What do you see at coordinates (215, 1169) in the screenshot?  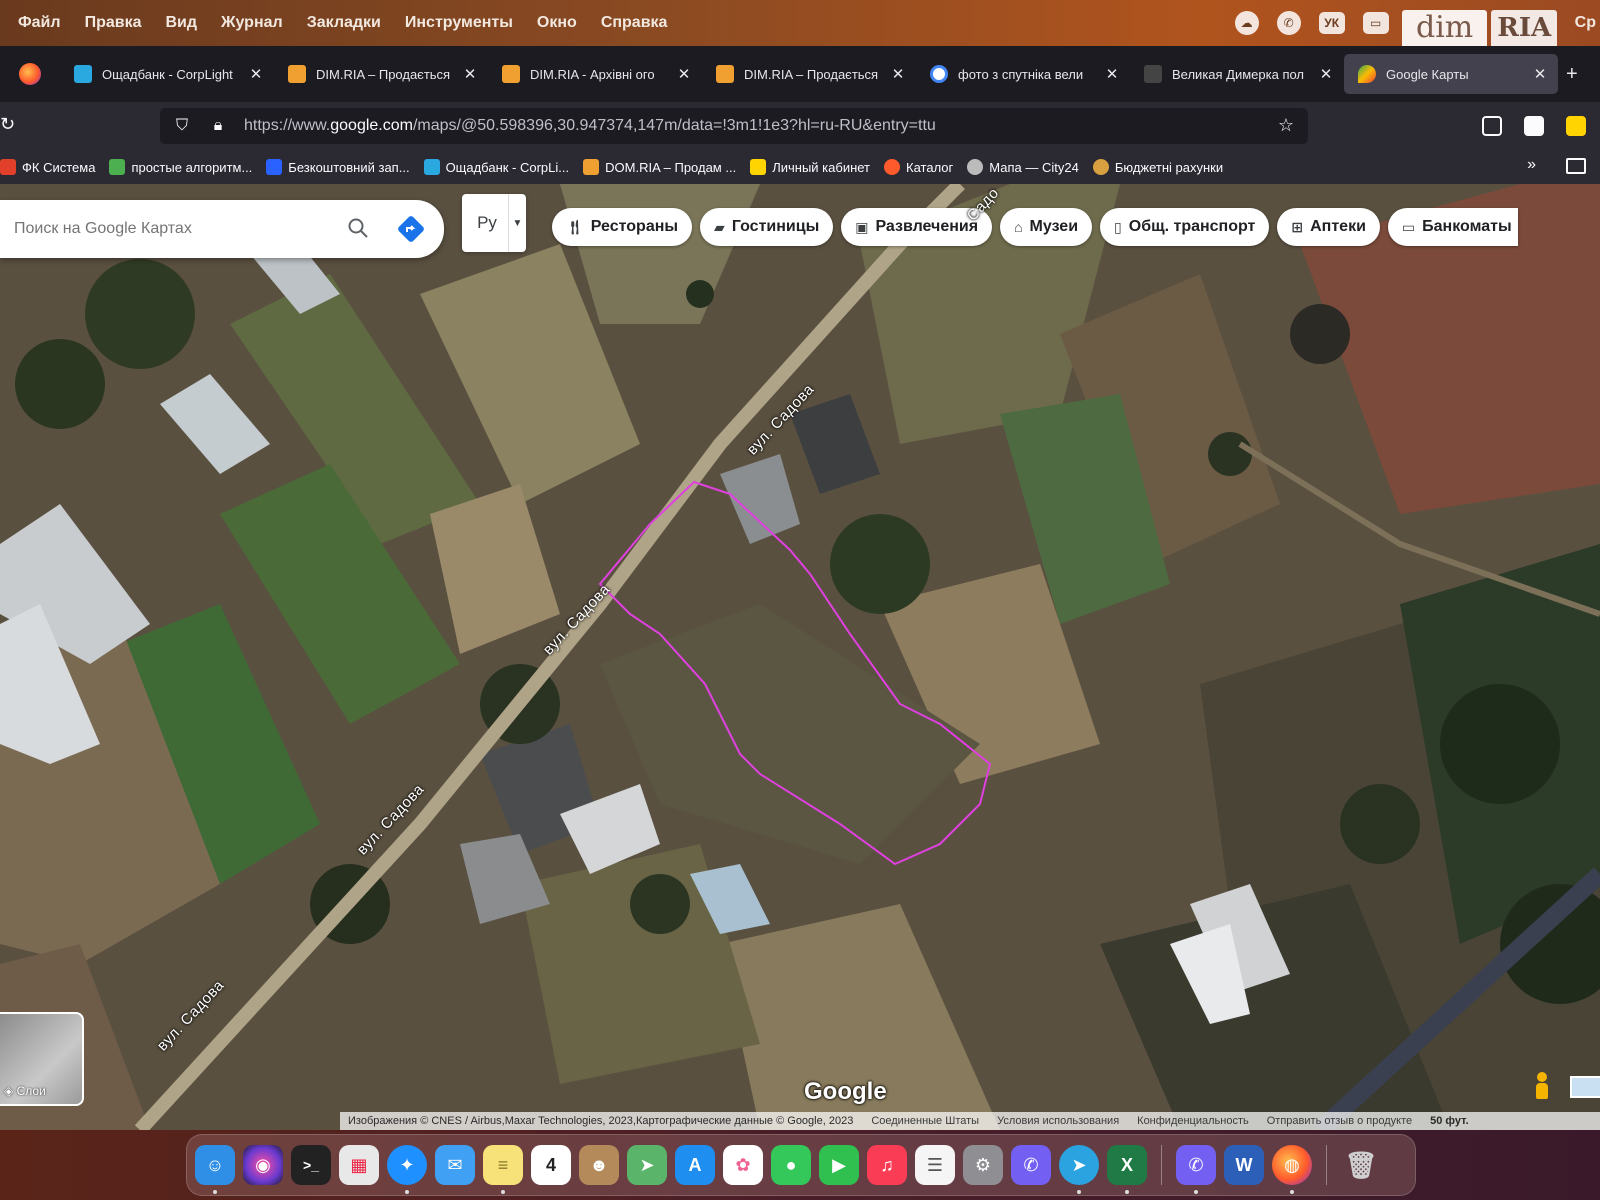 I see `finder-icon: ☺` at bounding box center [215, 1169].